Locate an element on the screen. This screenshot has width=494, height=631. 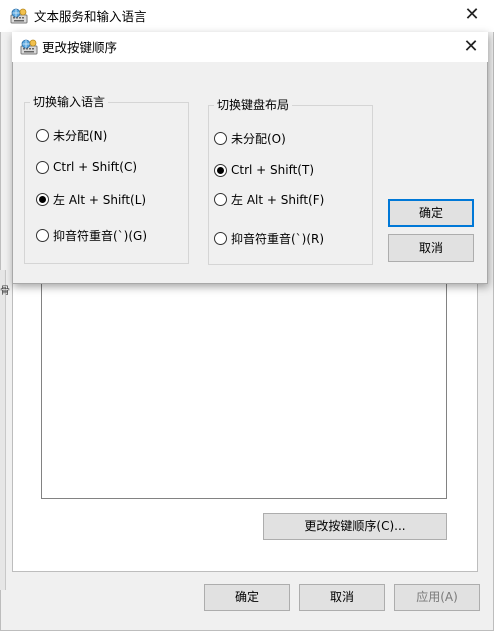
radio-lang-unassigned: 未分配(N) is located at coordinates (71, 135).